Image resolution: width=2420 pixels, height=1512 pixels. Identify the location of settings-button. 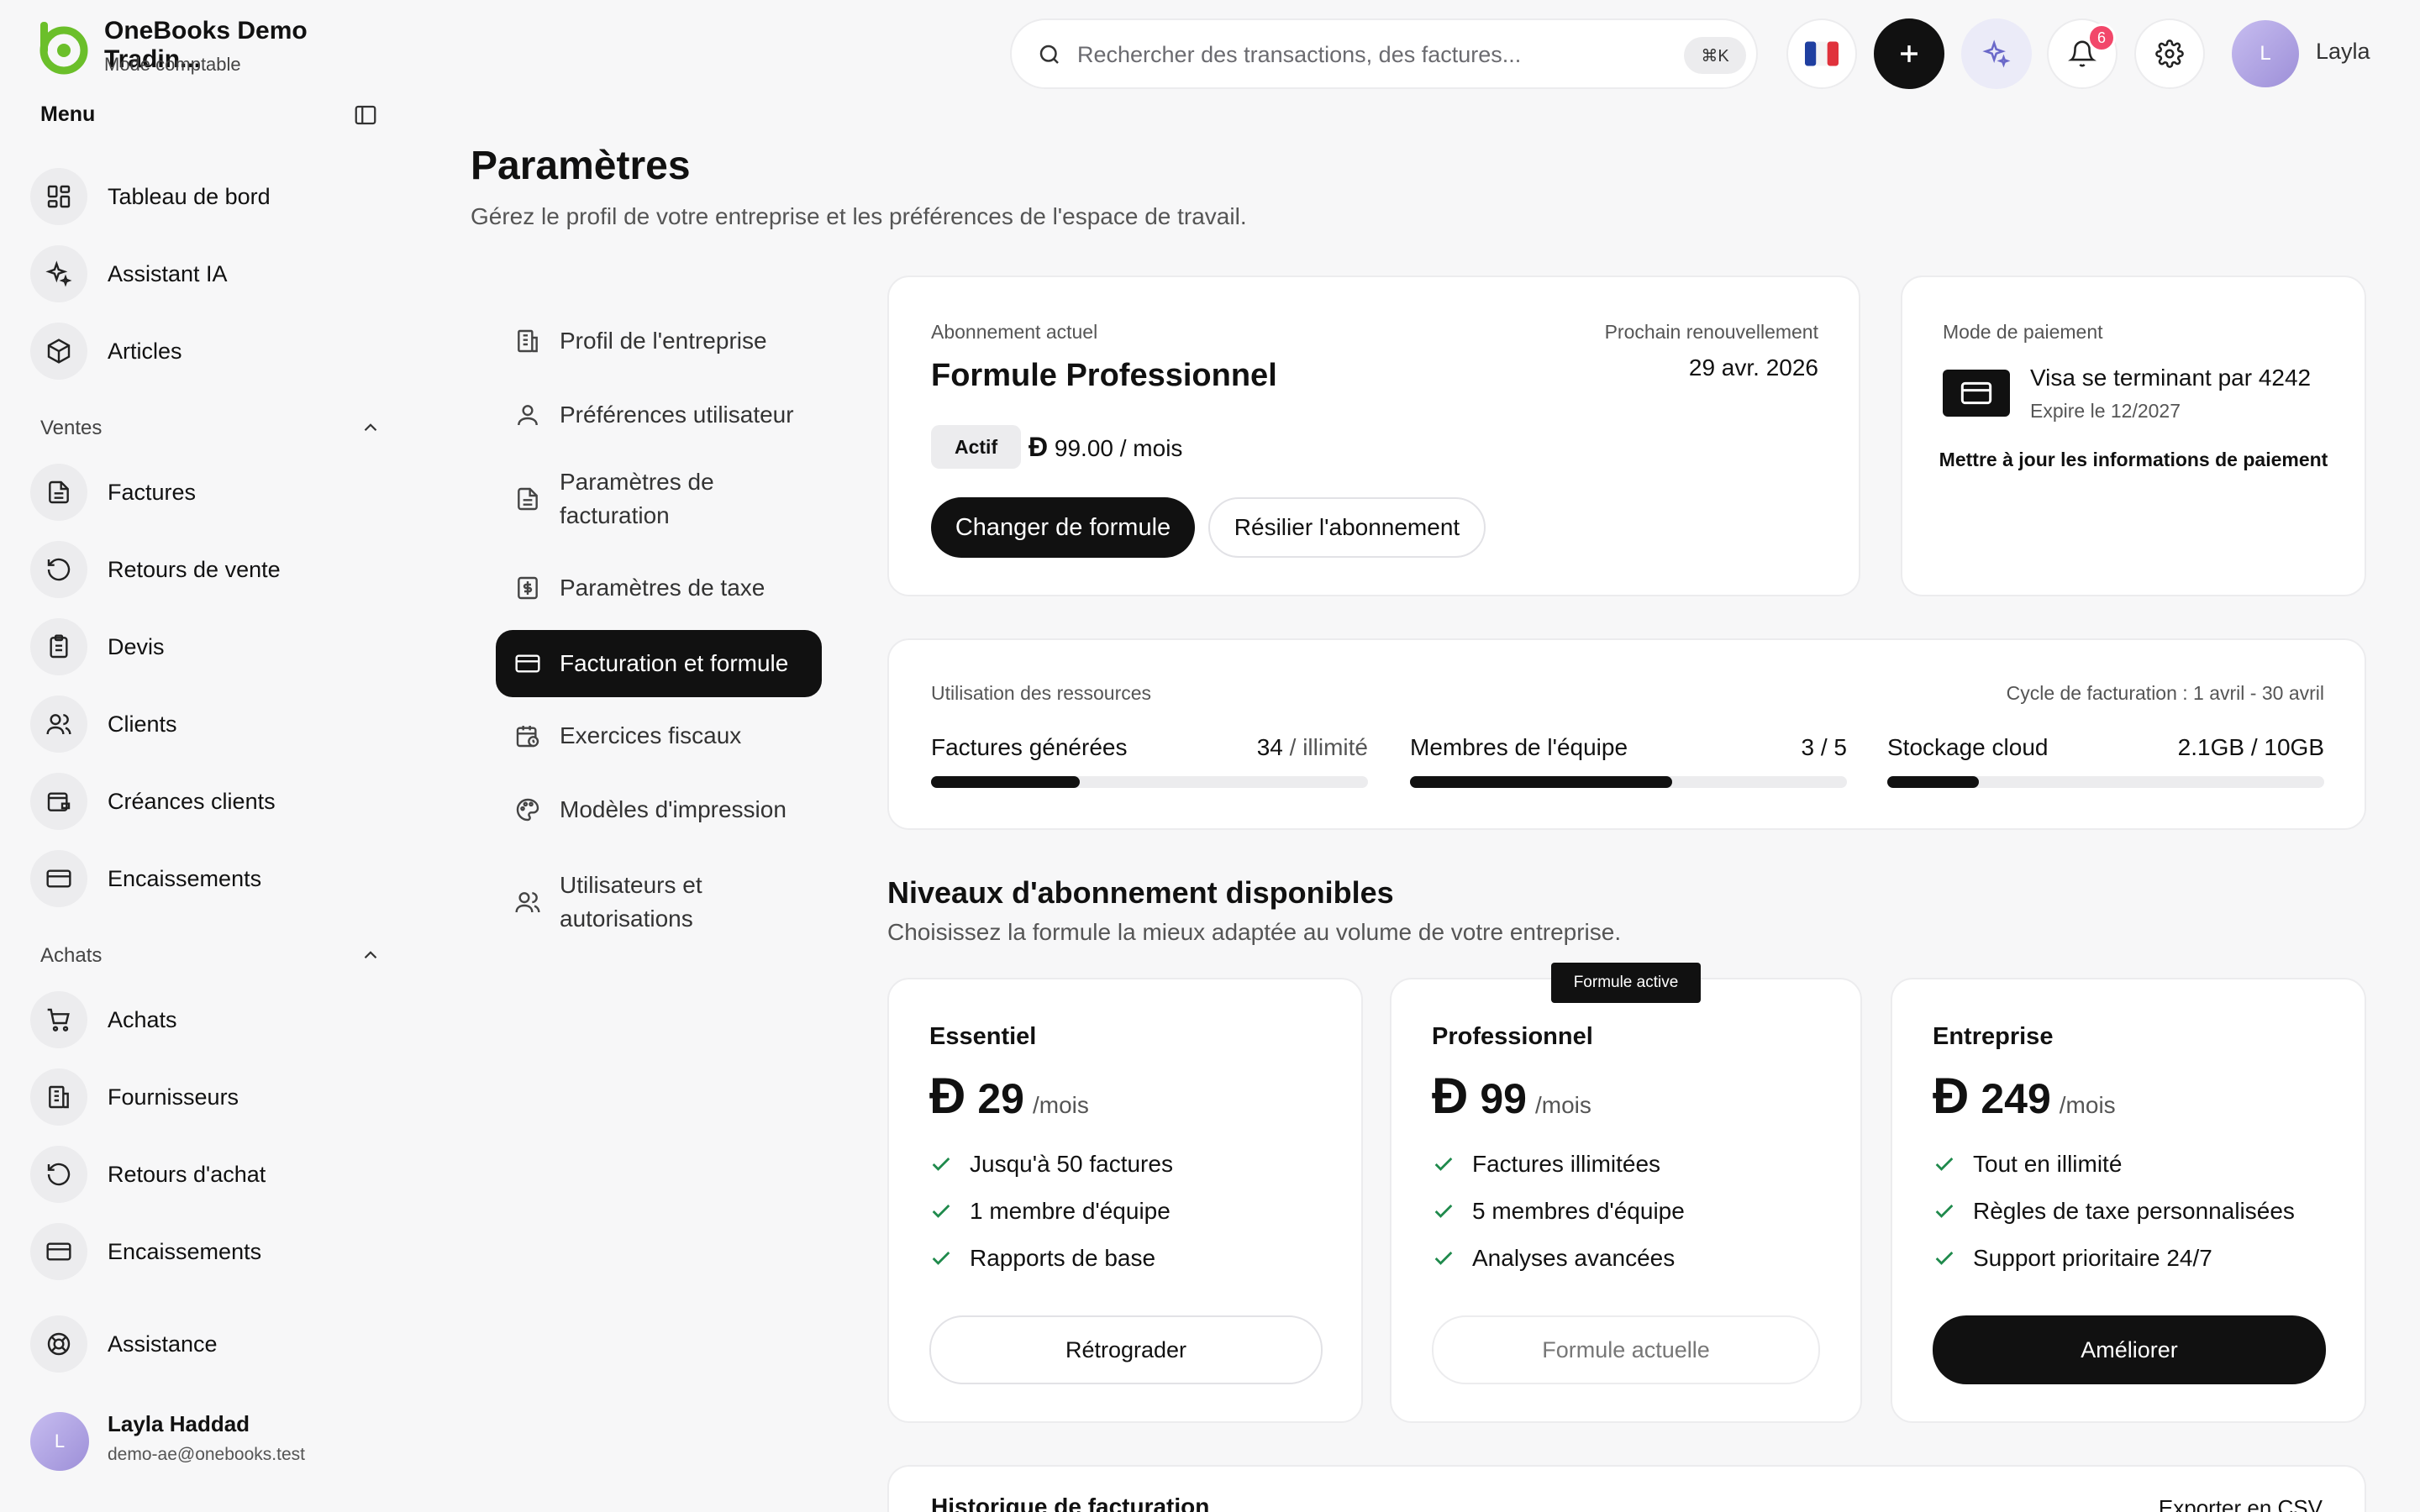
(2169, 53).